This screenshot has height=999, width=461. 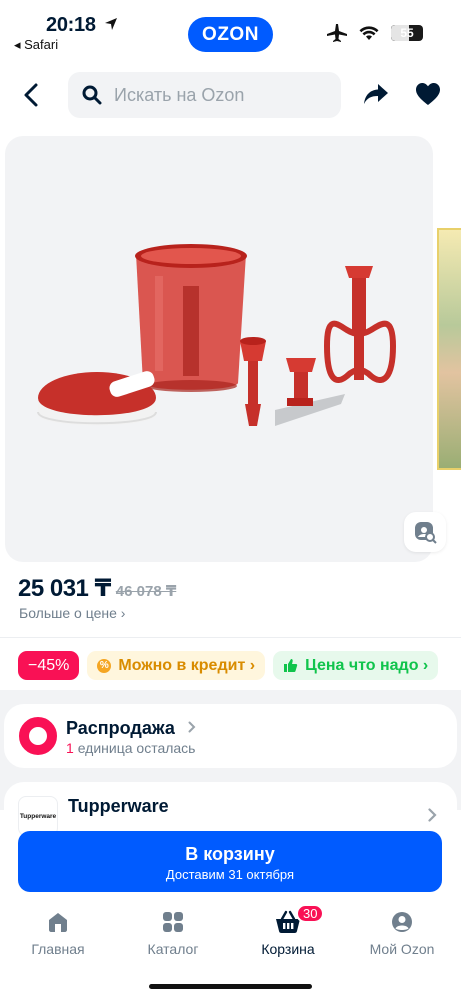 I want to click on tab-my-ozon: Мой Ozon, so click(x=402, y=932).